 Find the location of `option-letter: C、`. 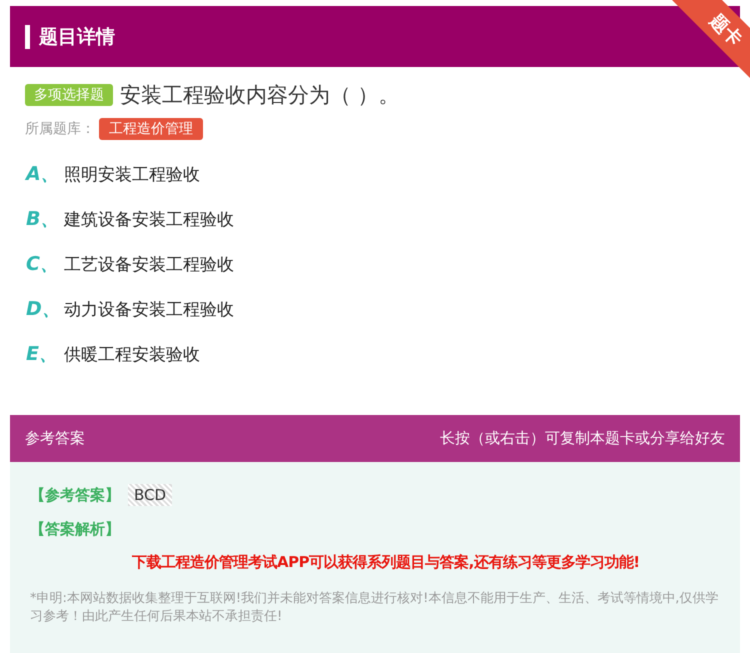

option-letter: C、 is located at coordinates (43, 264).